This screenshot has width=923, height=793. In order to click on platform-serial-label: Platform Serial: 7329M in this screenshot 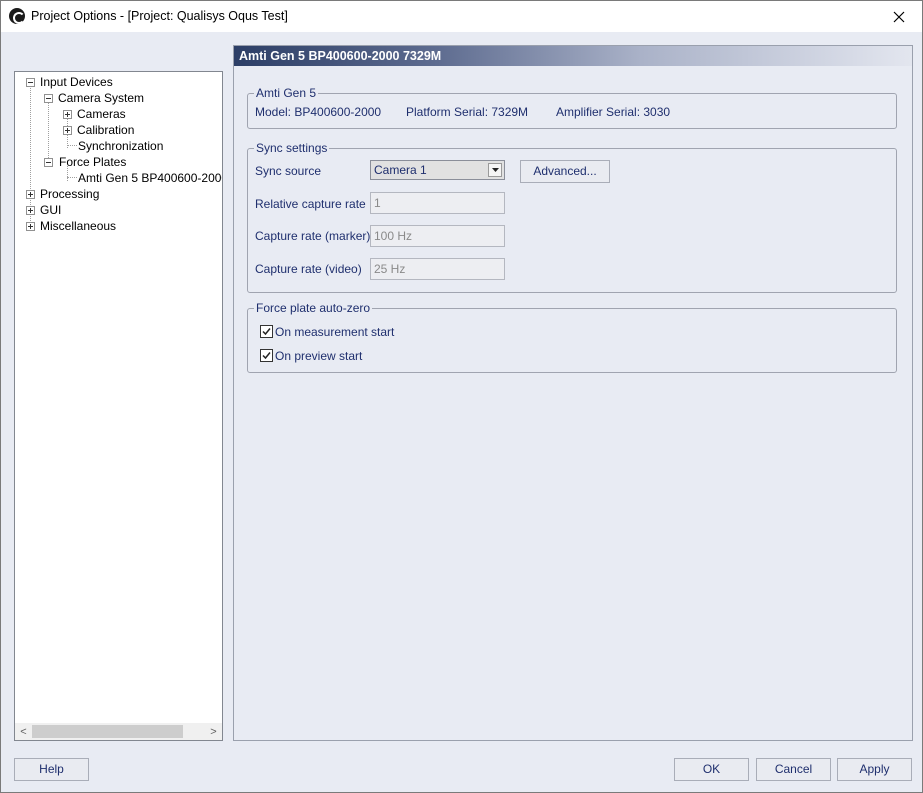, I will do `click(467, 112)`.